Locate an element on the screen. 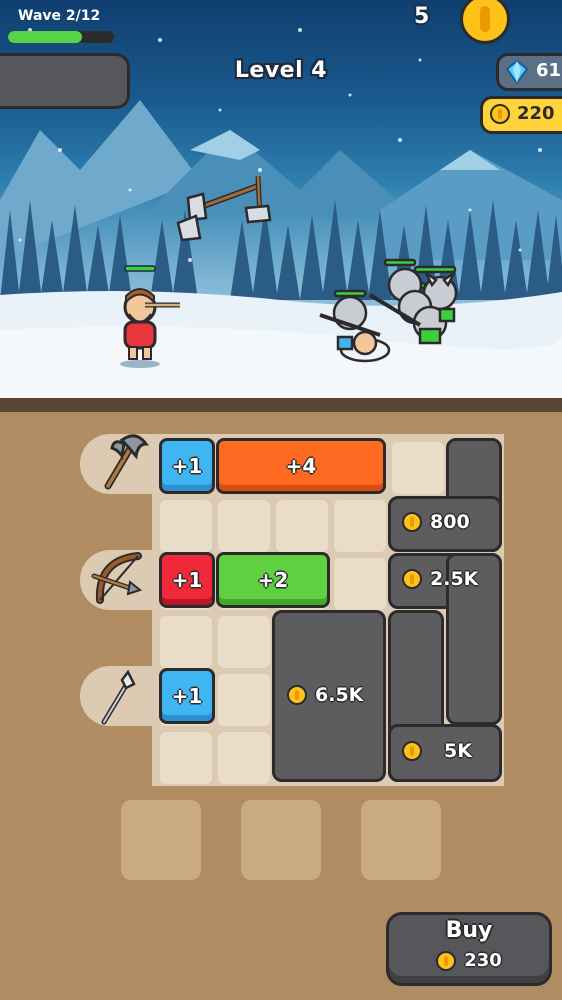  spear-upgrade-tile-small: +1 is located at coordinates (187, 696).